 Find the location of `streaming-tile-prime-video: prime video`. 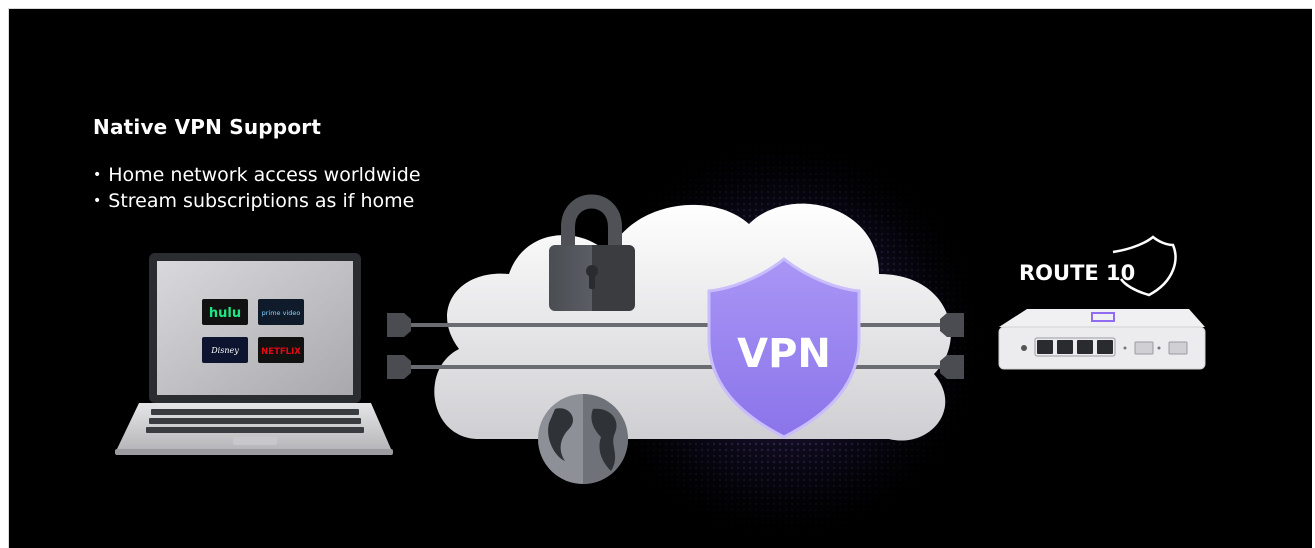

streaming-tile-prime-video: prime video is located at coordinates (281, 312).